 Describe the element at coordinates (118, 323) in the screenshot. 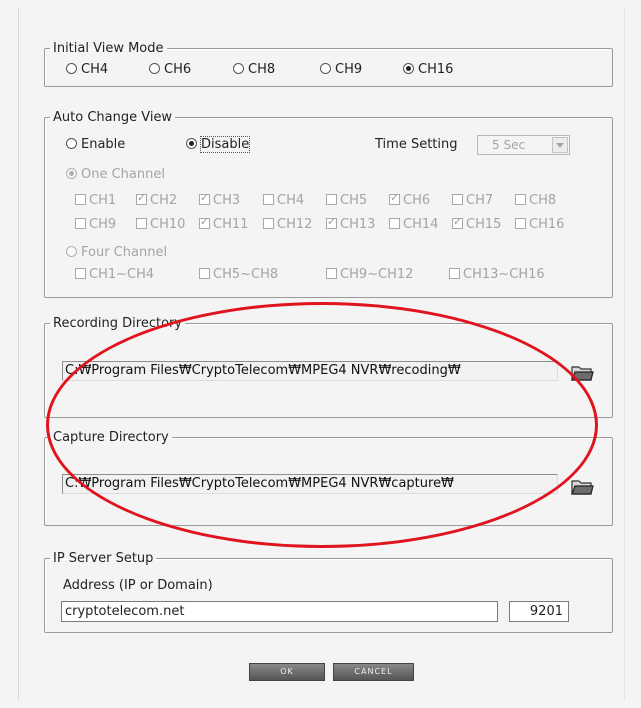

I see `recording-directory-title: Recording Directory` at that location.